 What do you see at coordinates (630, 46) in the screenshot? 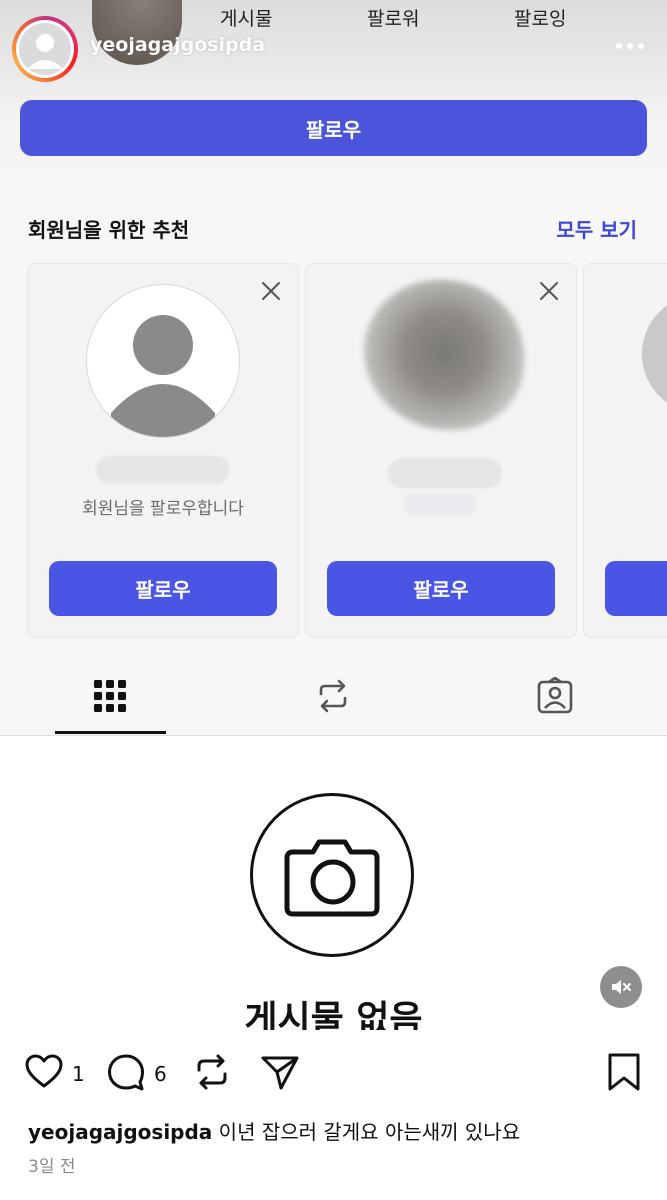
I see `more-options-icon` at bounding box center [630, 46].